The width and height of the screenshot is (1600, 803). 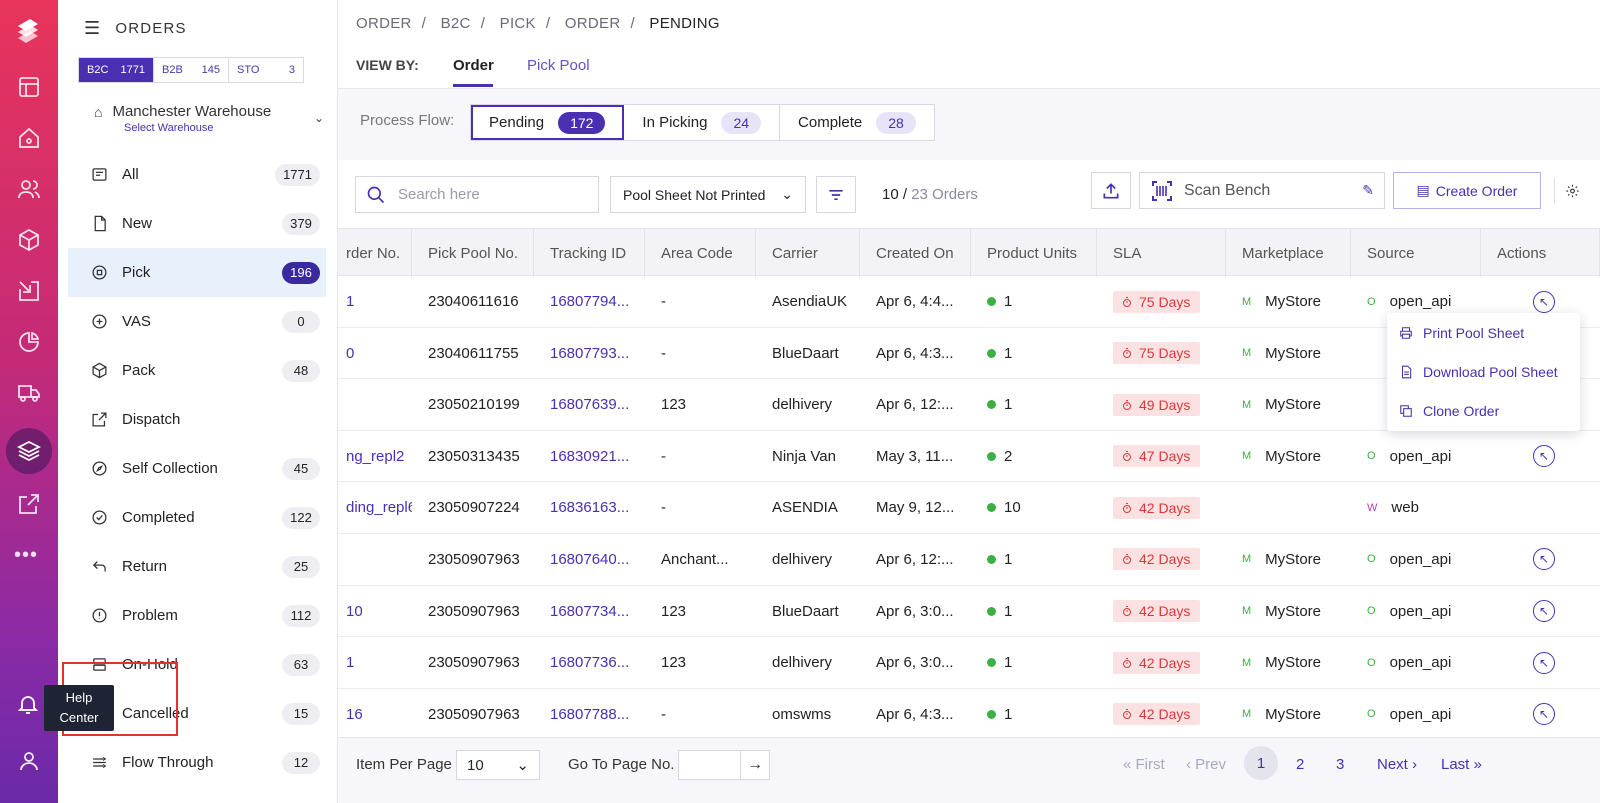 What do you see at coordinates (375, 611) in the screenshot?
I see `order-number-link: 10` at bounding box center [375, 611].